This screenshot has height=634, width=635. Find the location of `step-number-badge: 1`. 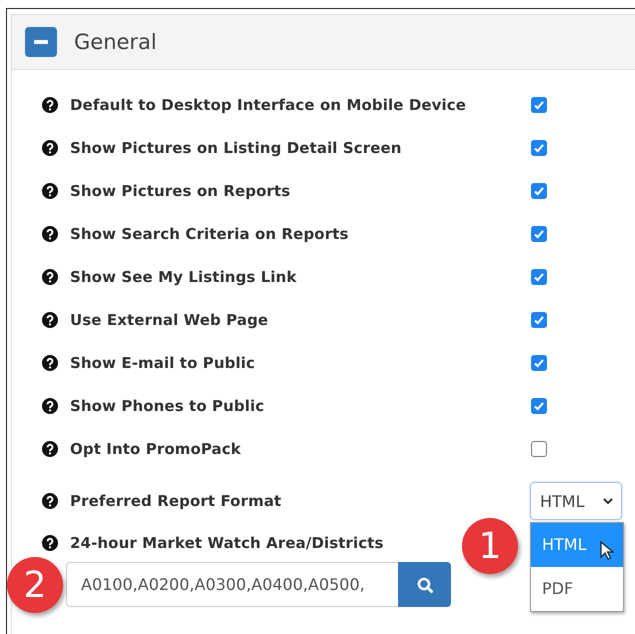

step-number-badge: 1 is located at coordinates (490, 546).